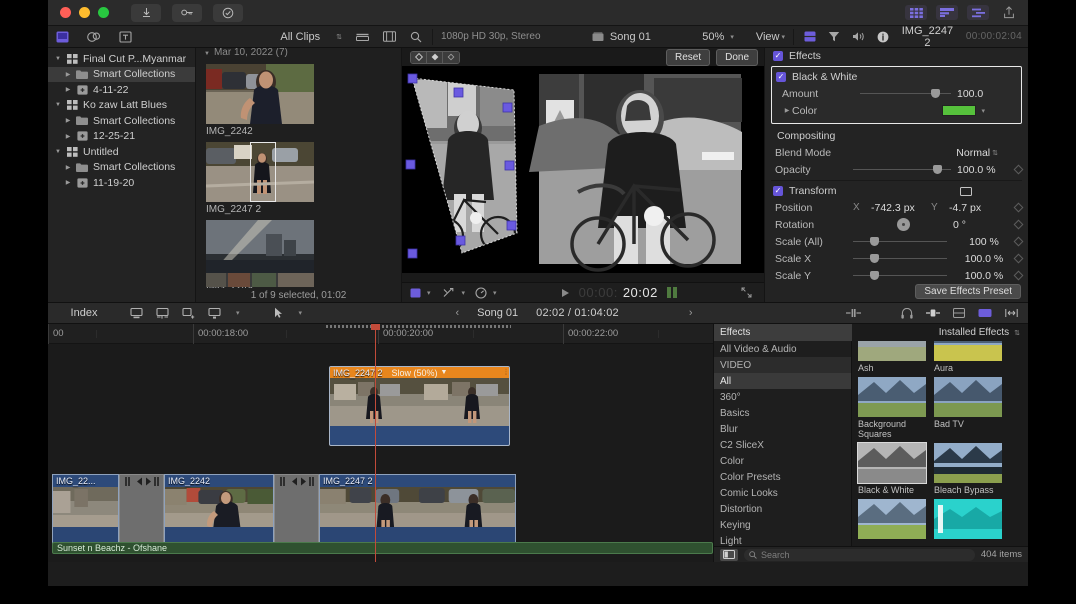 This screenshot has height=604, width=1076. I want to click on effect-item-bad-tv: Bad TV, so click(968, 408).